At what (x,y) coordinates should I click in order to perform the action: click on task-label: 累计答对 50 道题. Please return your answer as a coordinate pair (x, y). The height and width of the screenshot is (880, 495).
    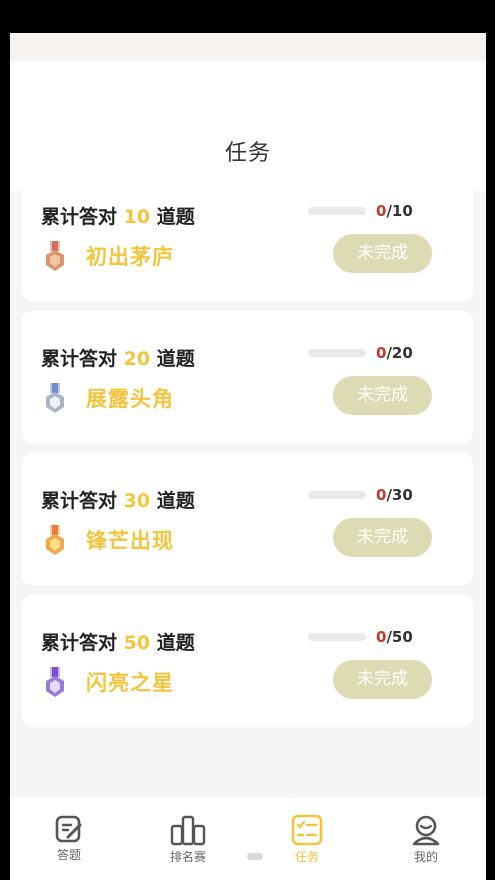
    Looking at the image, I should click on (118, 641).